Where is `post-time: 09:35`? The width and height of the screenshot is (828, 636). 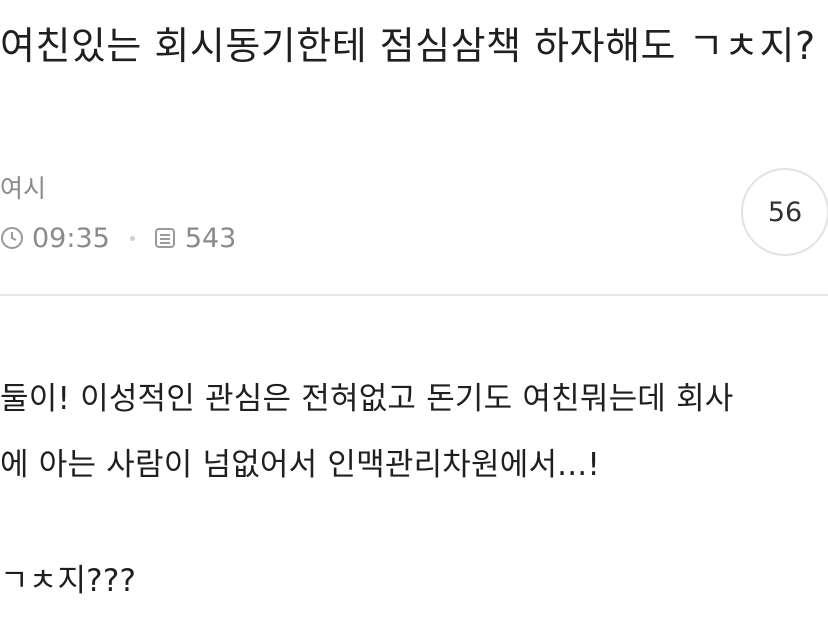 post-time: 09:35 is located at coordinates (55, 238).